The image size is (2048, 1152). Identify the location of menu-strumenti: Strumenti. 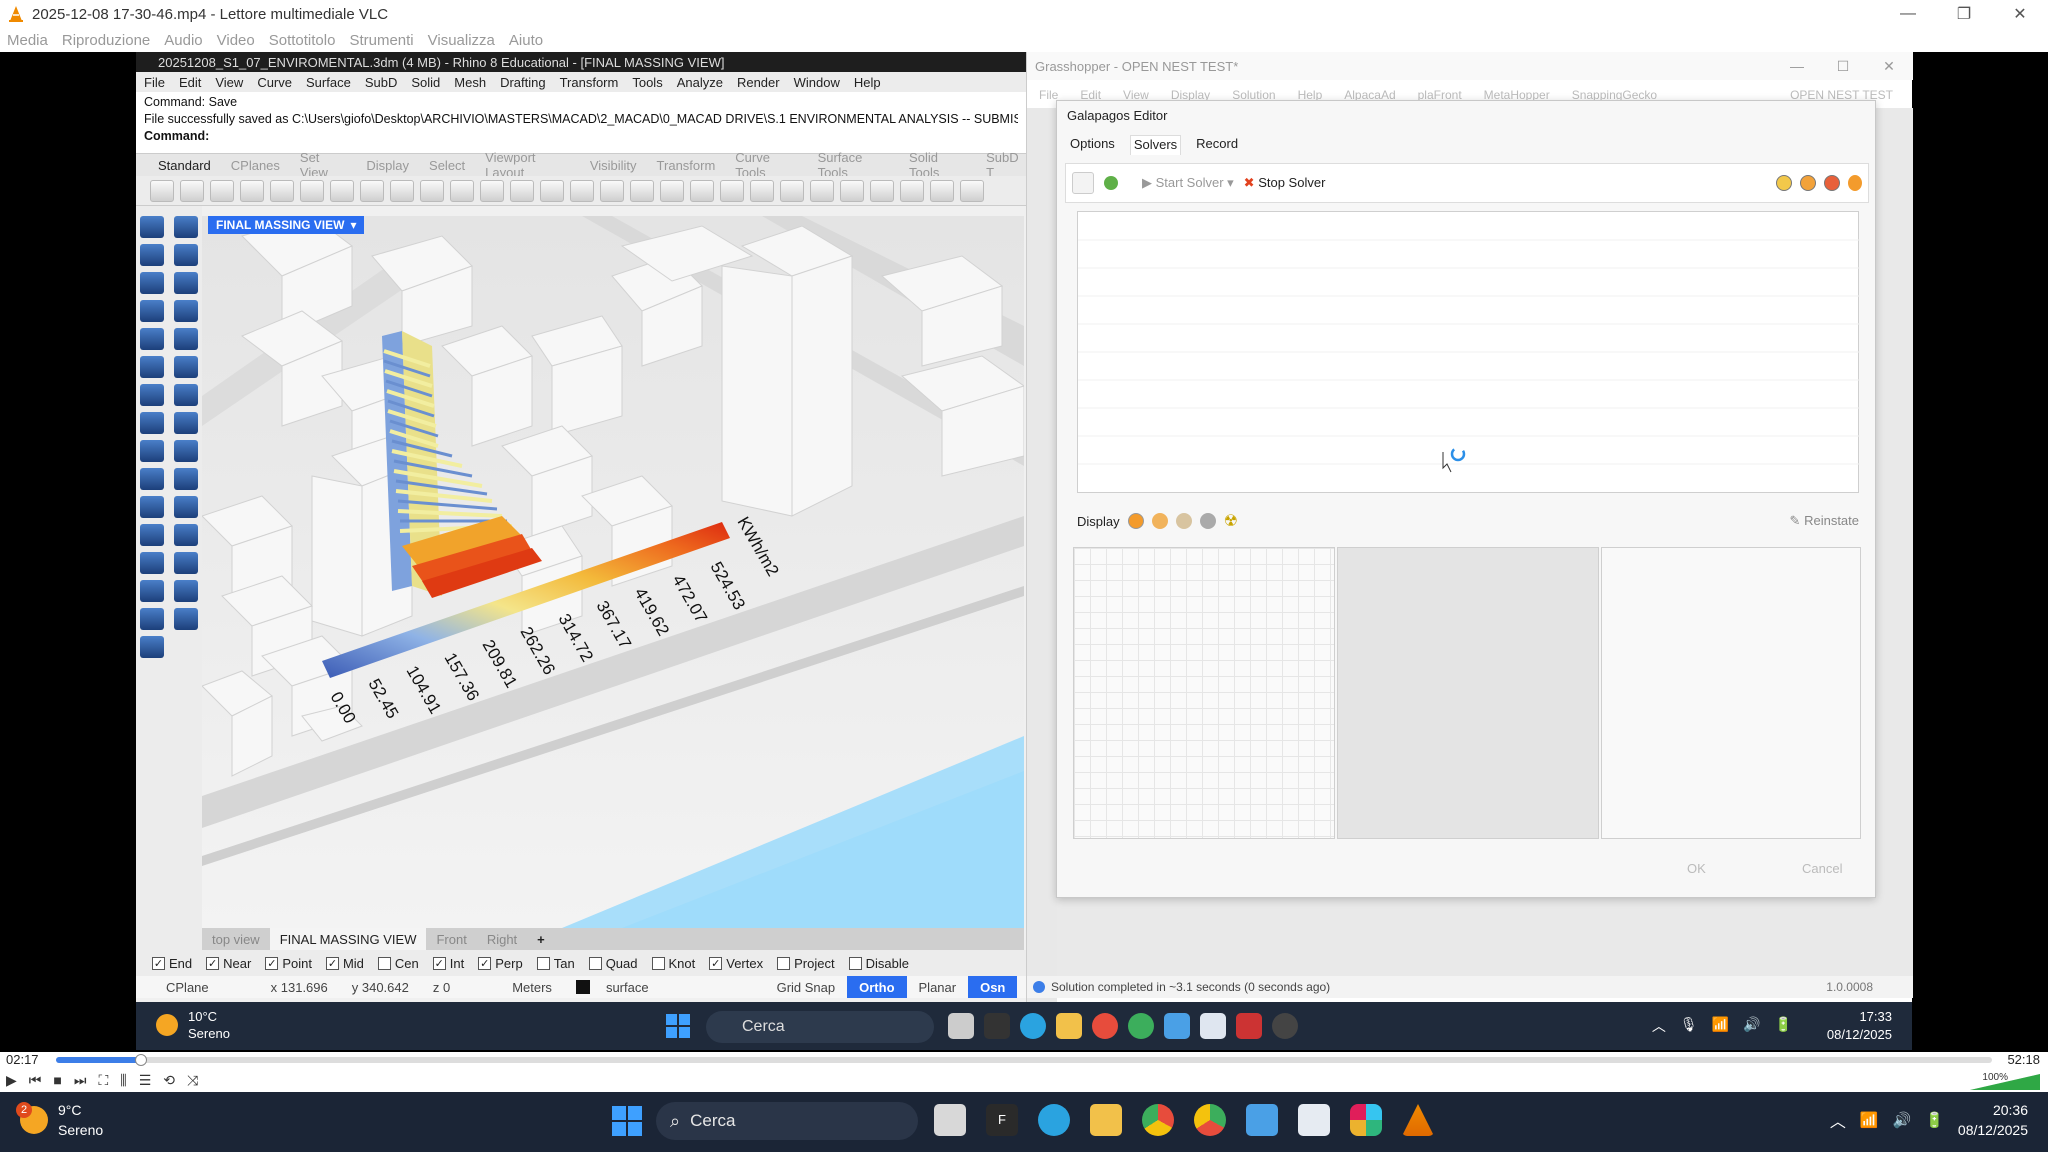
(381, 40).